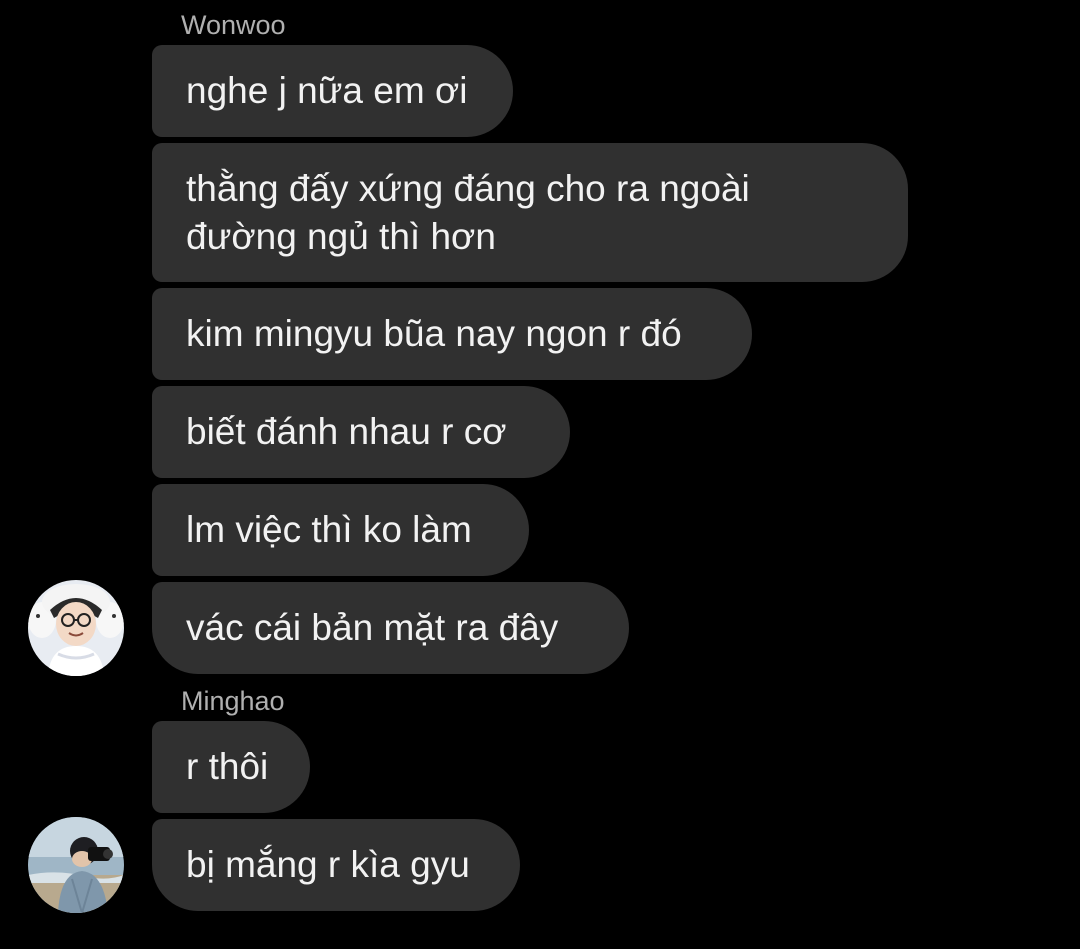  Describe the element at coordinates (346, 431) in the screenshot. I see `message-text: biết đánh nhau r cơ` at that location.